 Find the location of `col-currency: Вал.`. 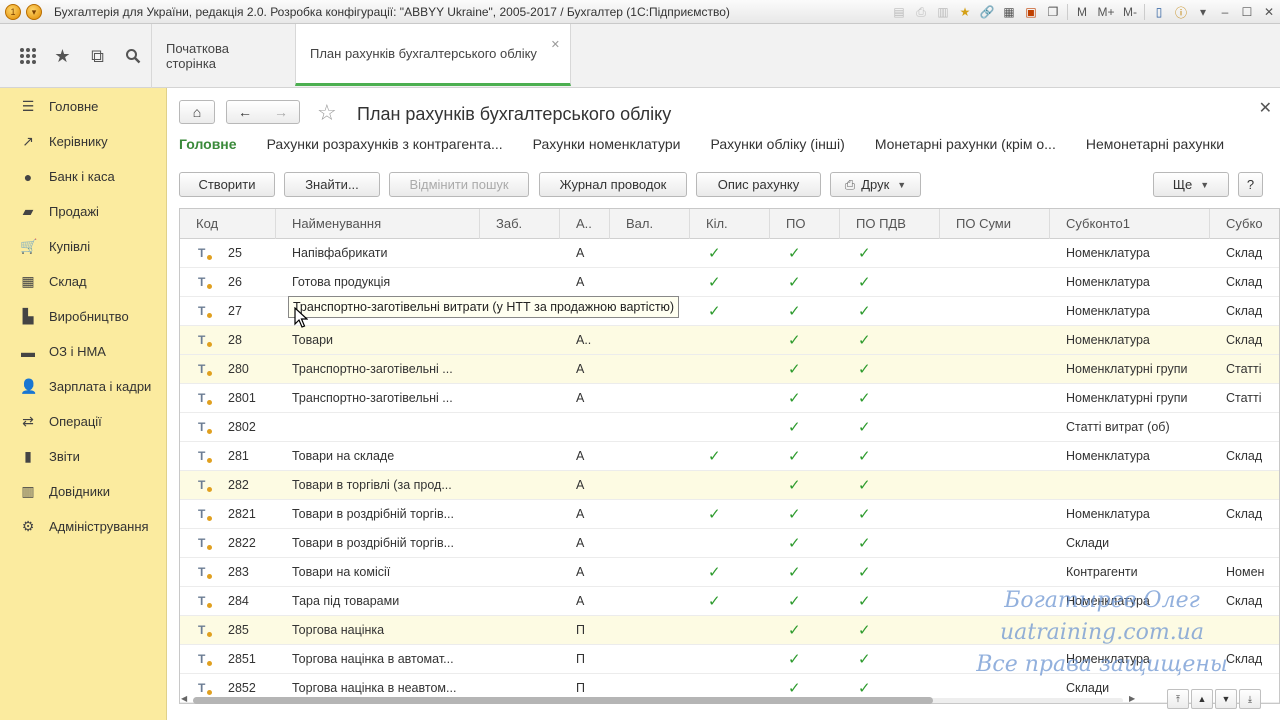

col-currency: Вал. is located at coordinates (650, 224).